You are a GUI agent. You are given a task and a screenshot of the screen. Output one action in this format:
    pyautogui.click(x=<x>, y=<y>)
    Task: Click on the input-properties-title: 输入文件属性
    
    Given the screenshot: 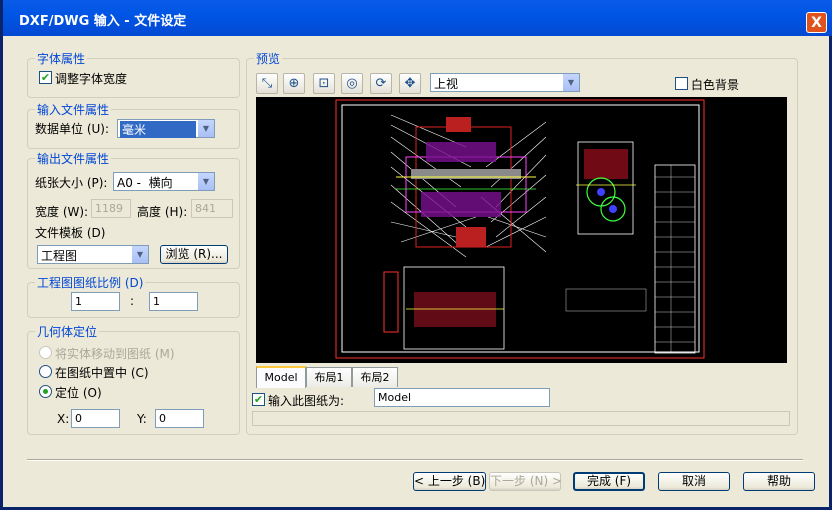 What is the action you would take?
    pyautogui.click(x=73, y=109)
    